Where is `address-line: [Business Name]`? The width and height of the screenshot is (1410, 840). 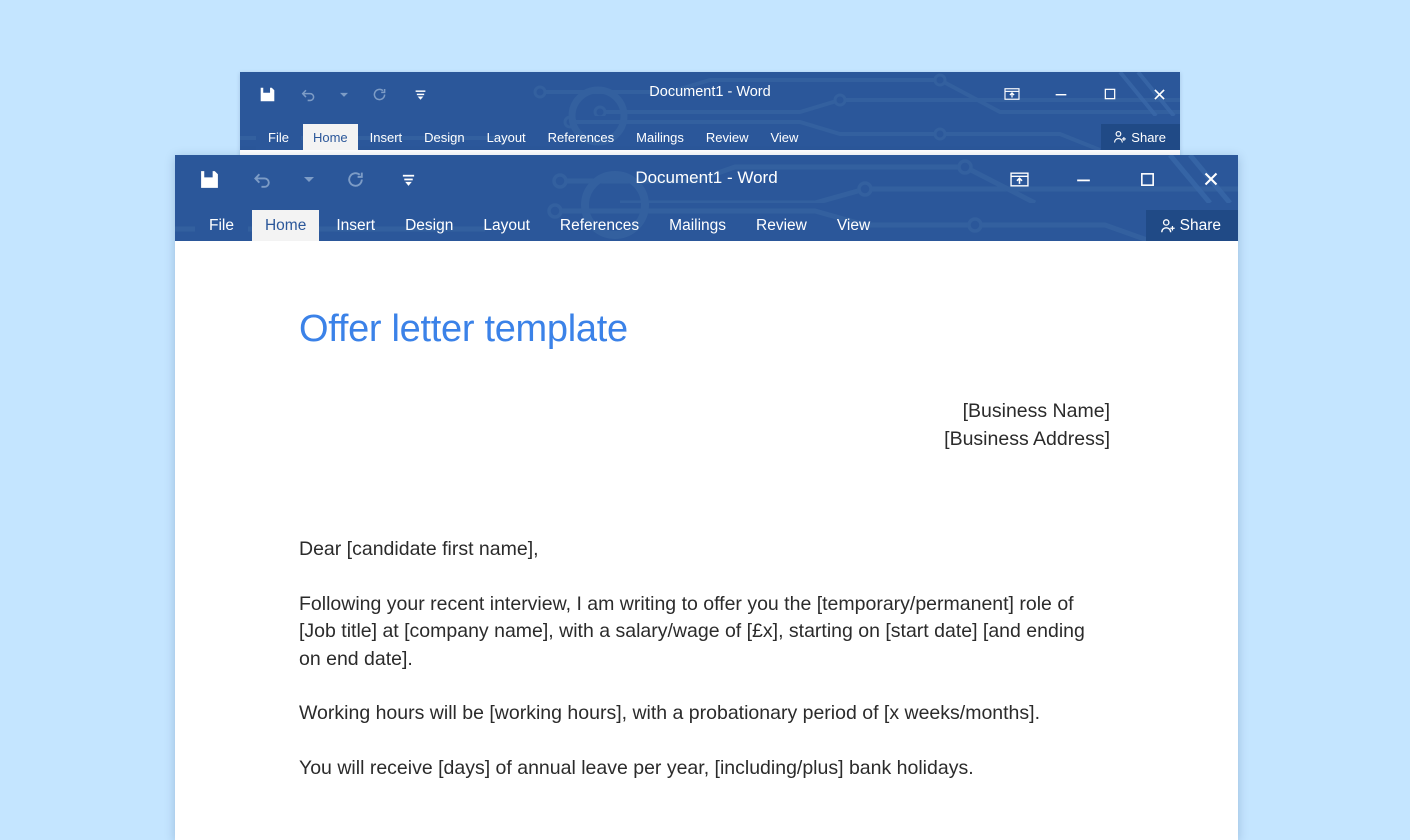 address-line: [Business Name] is located at coordinates (1036, 411).